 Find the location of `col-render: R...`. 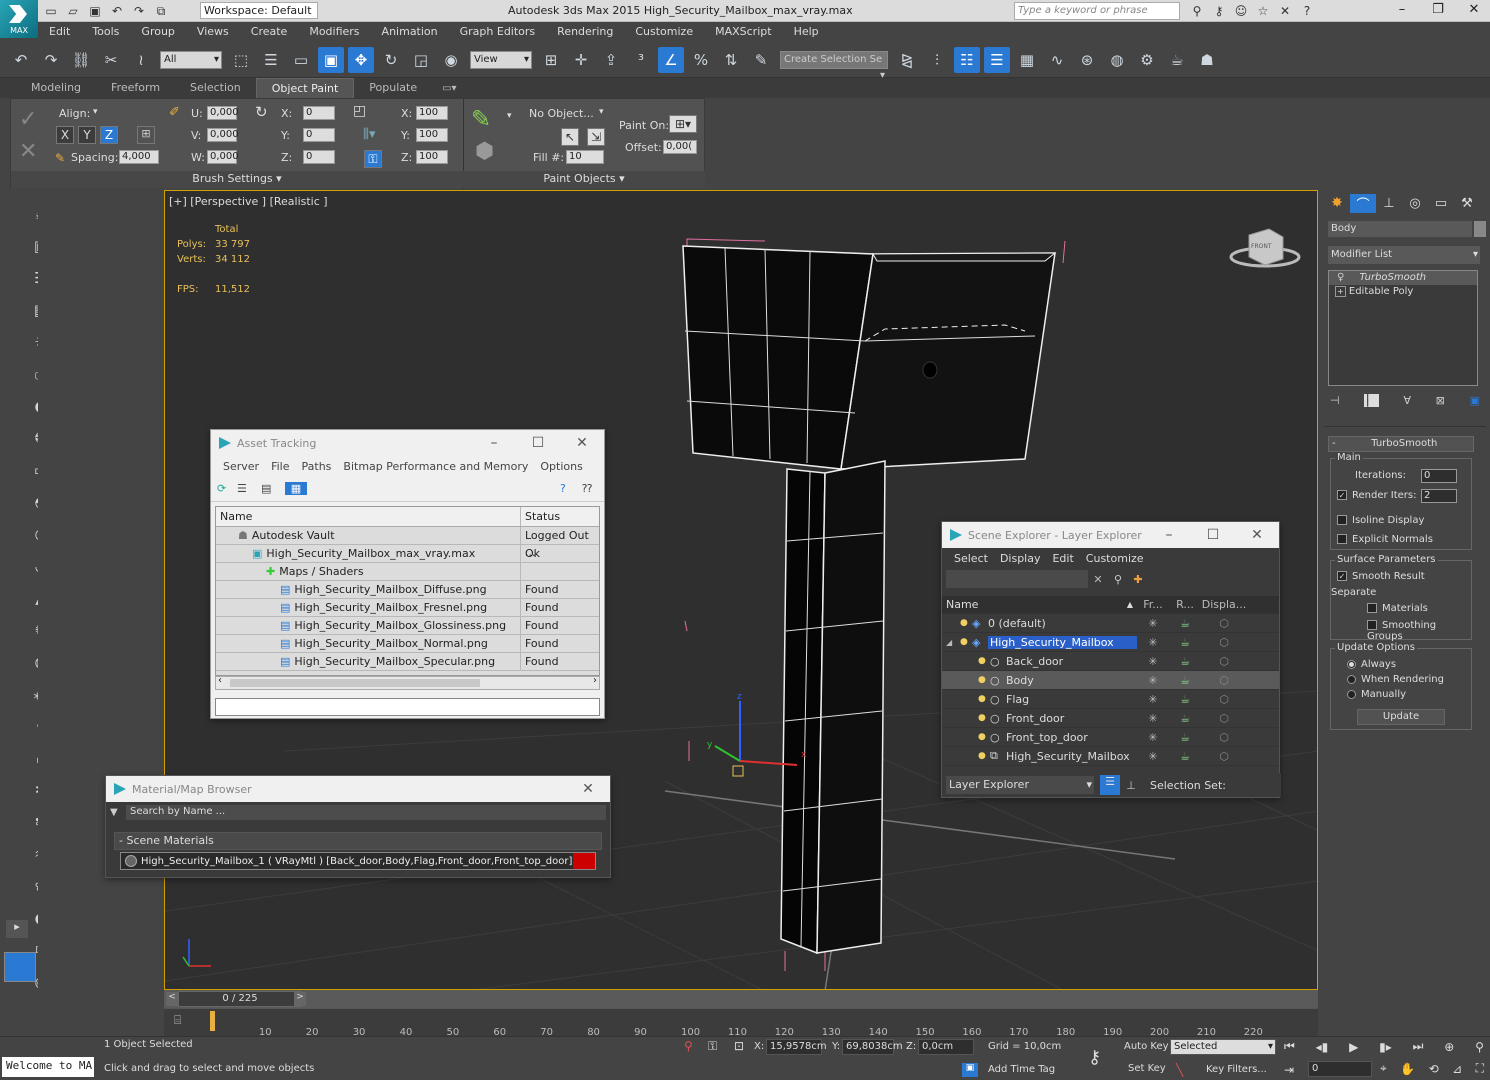

col-render: R... is located at coordinates (1185, 604).